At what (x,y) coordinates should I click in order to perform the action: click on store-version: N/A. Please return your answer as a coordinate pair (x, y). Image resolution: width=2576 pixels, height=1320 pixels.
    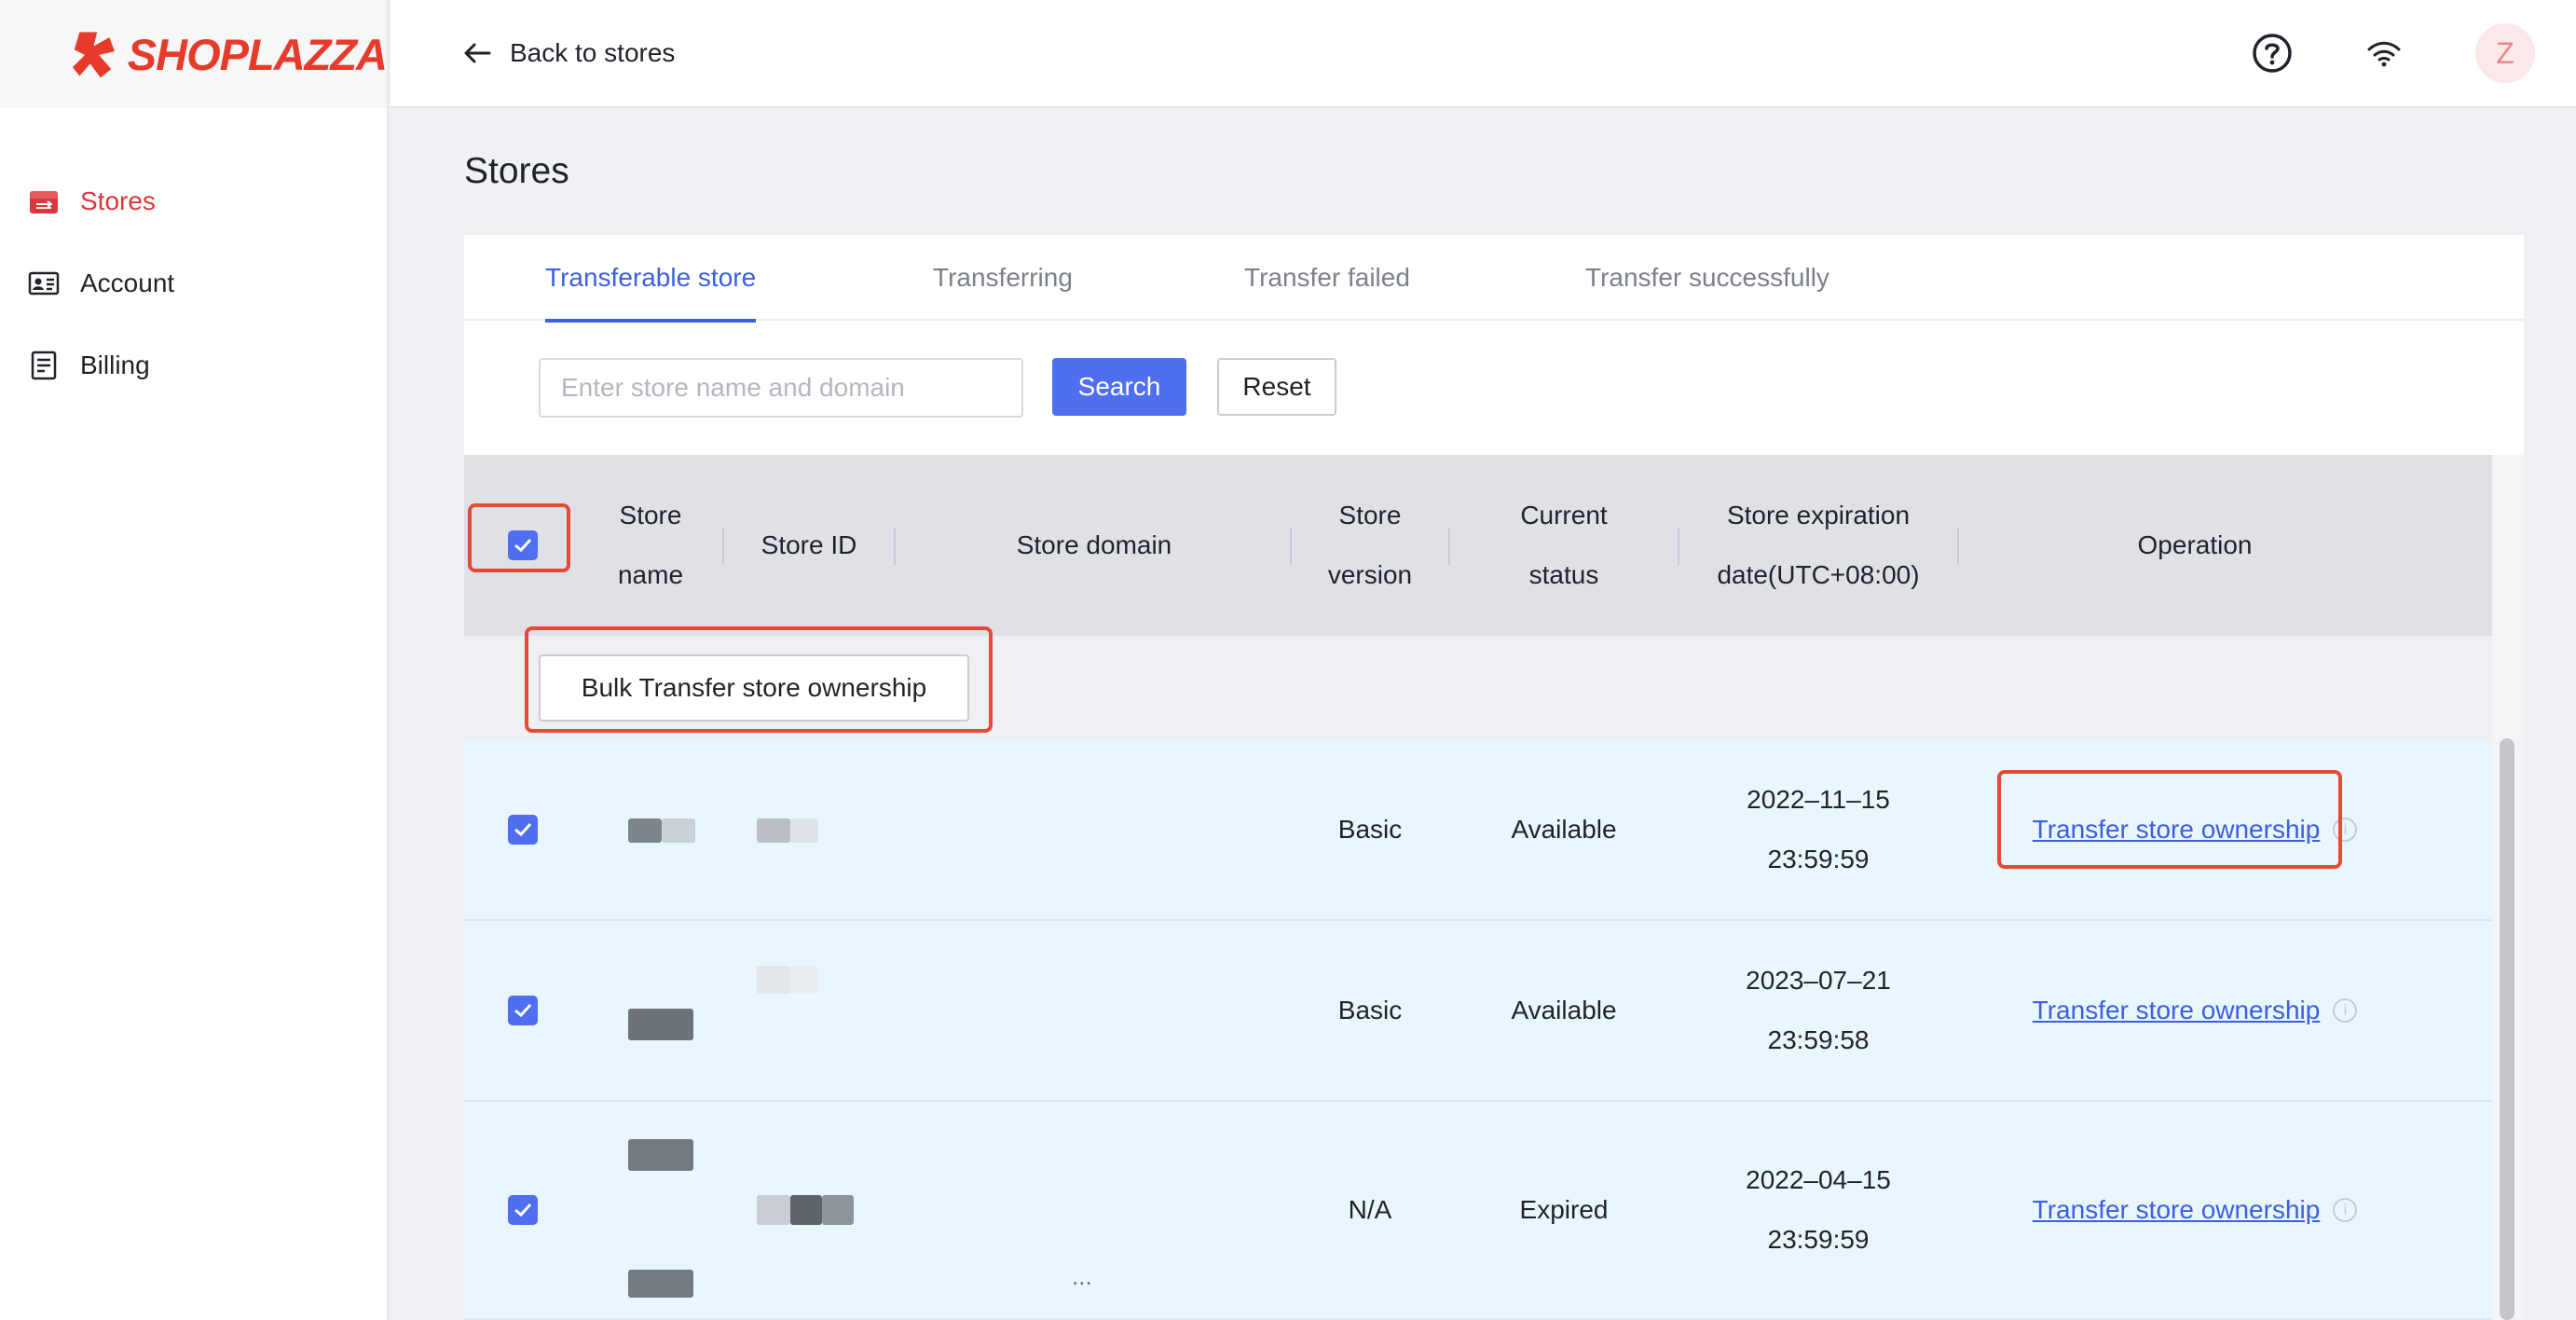
    Looking at the image, I should click on (1370, 1209).